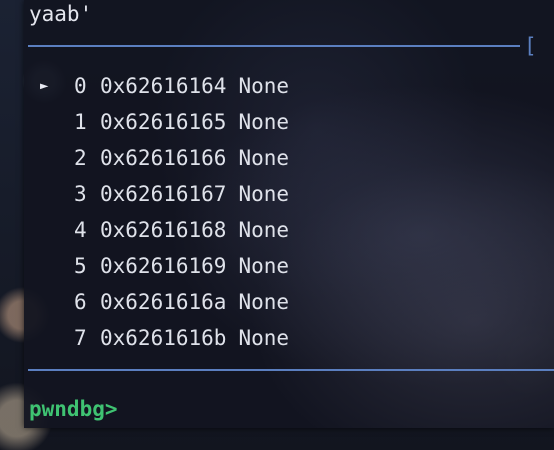 This screenshot has height=450, width=554. I want to click on backtrace-row: 6 0x6261616a None, so click(164, 306).